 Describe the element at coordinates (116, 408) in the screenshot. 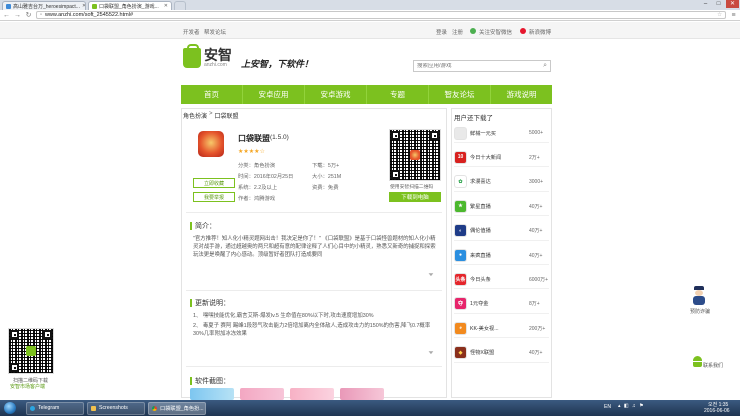

I see `taskbar-screenshots: Screenshots` at that location.